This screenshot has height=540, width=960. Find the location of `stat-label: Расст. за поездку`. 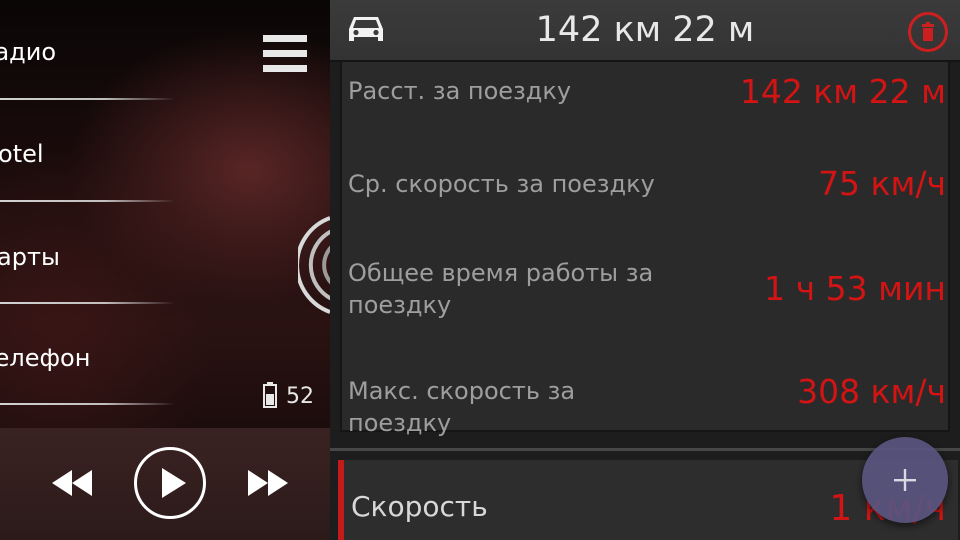

stat-label: Расст. за поездку is located at coordinates (460, 91).